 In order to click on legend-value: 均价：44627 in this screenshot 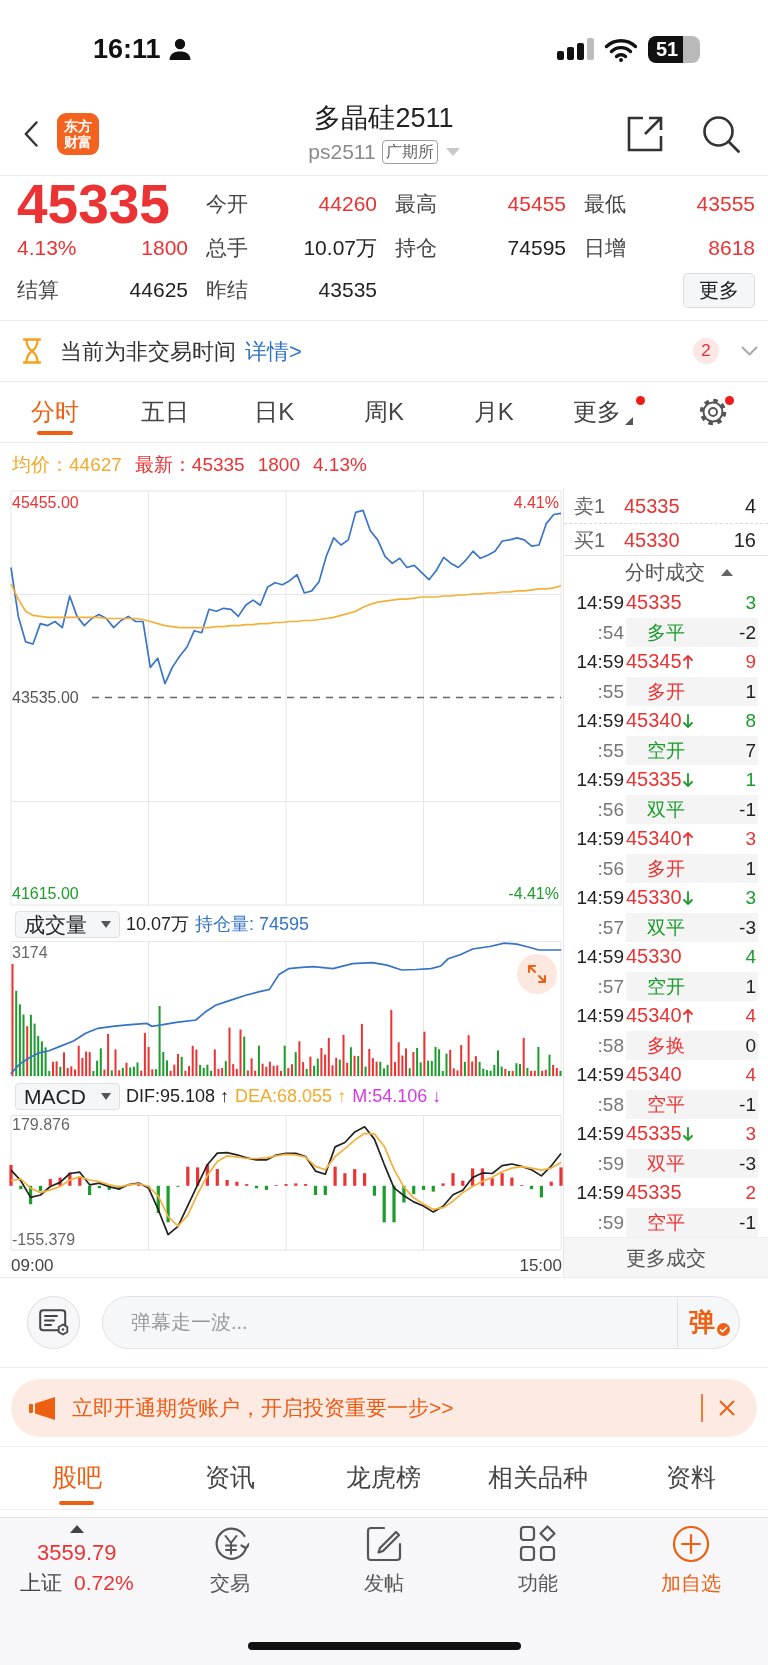, I will do `click(67, 465)`.